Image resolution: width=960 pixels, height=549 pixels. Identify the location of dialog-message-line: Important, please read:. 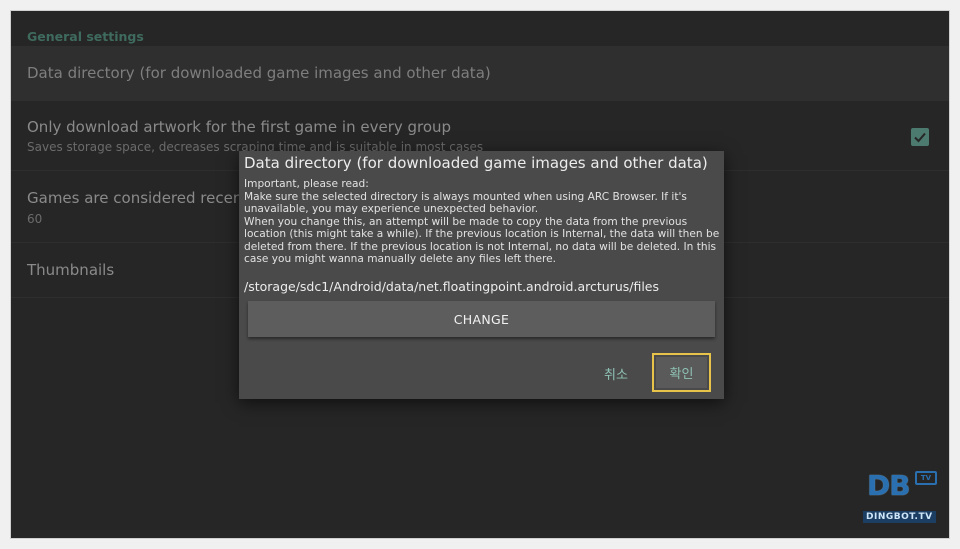
(306, 184).